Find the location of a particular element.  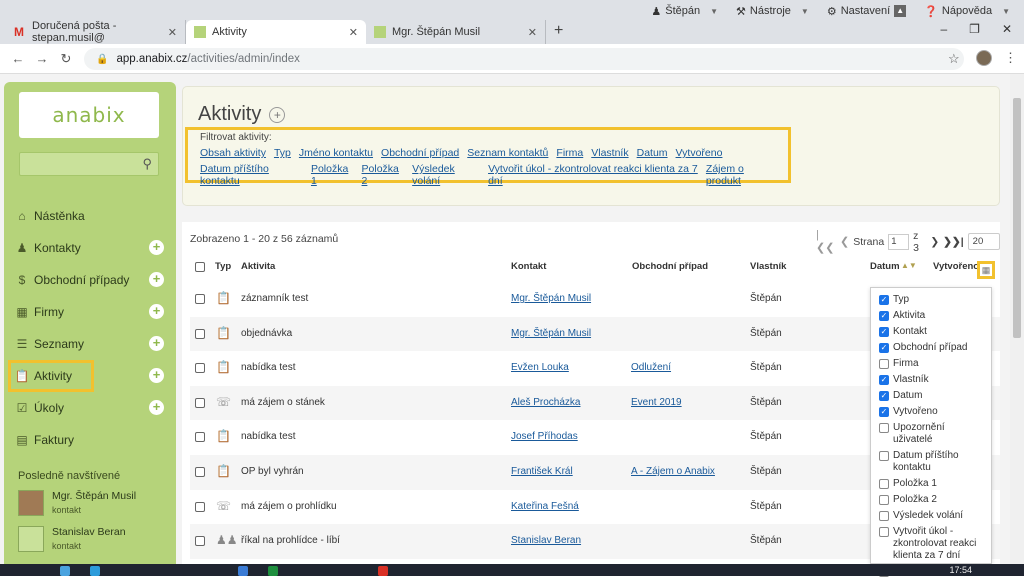

column-option: ✓ Vlastník is located at coordinates (931, 380).